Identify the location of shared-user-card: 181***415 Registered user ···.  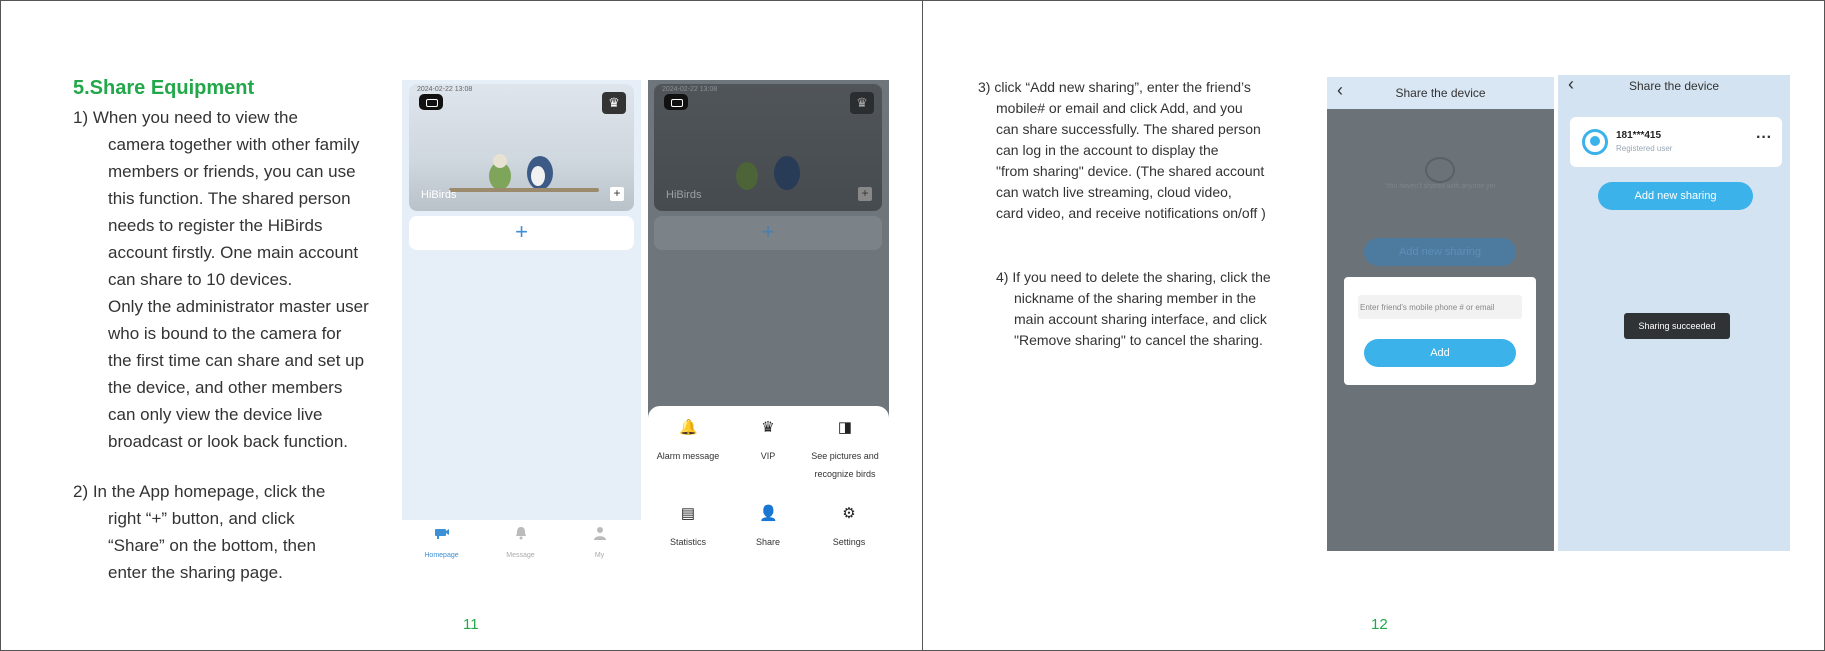
(1676, 142).